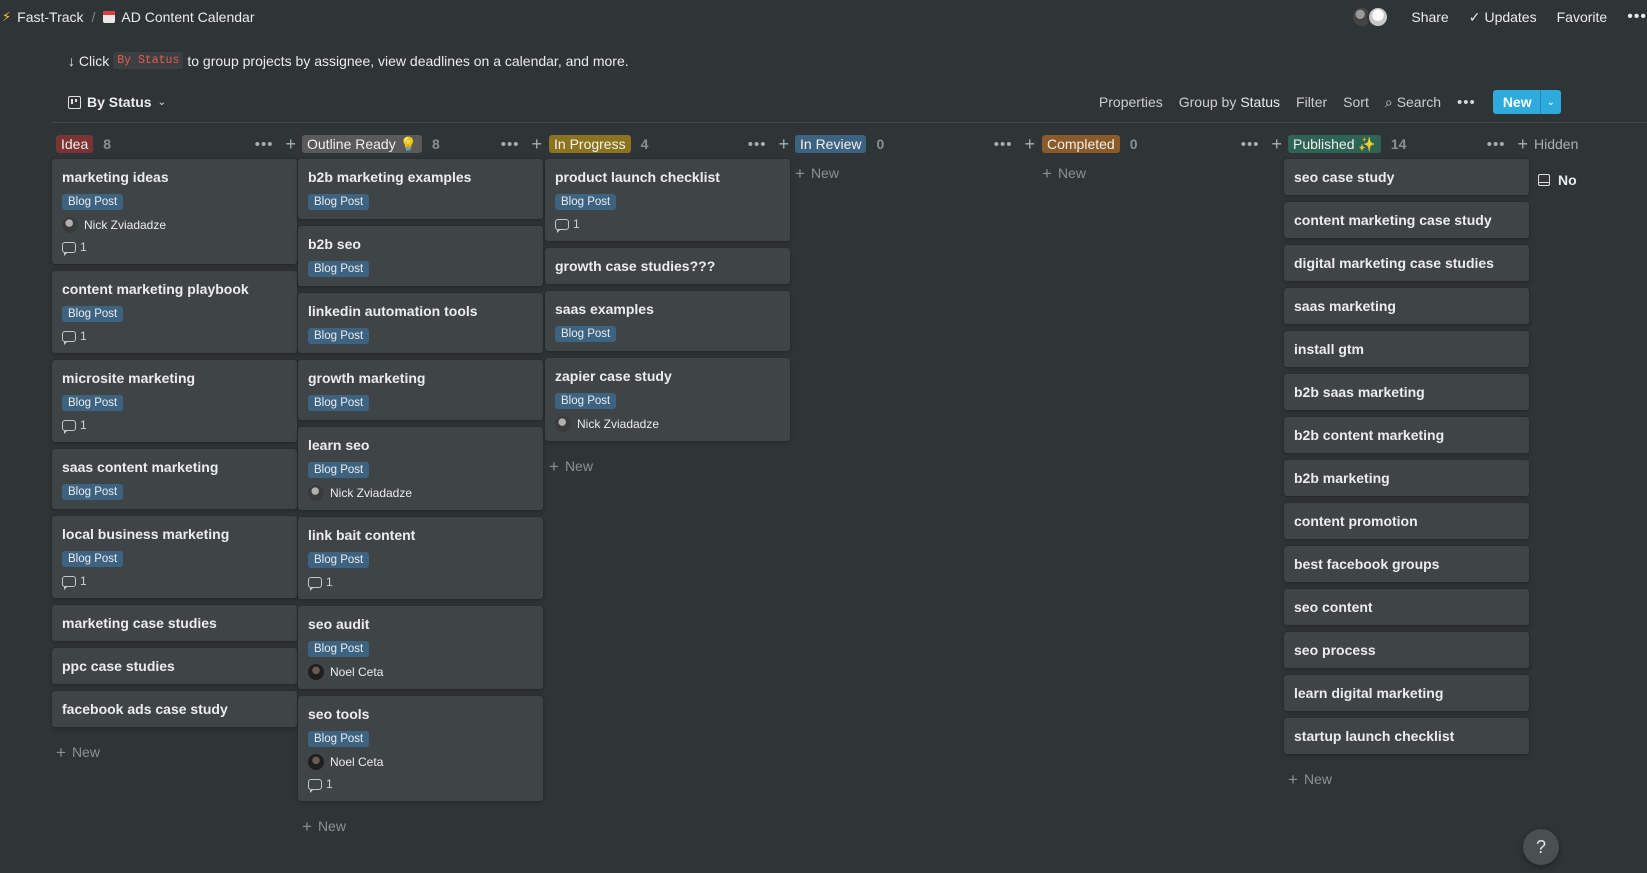  Describe the element at coordinates (362, 144) in the screenshot. I see `status-label: Outline Ready 💡` at that location.